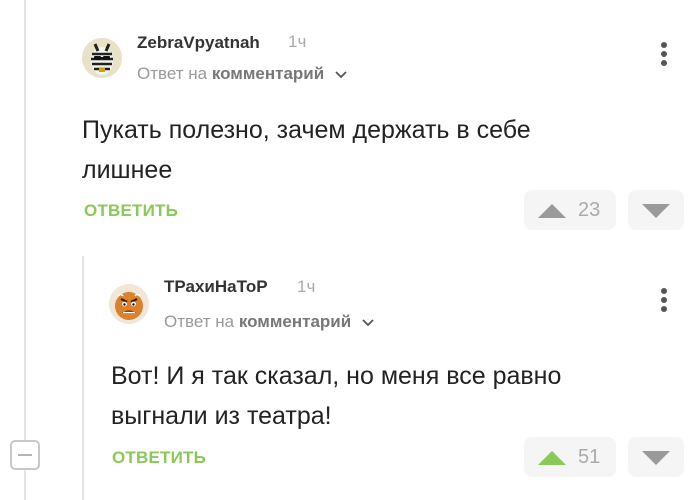 This screenshot has height=500, width=700. I want to click on comment-author: ZebraVpyatnah, so click(198, 43).